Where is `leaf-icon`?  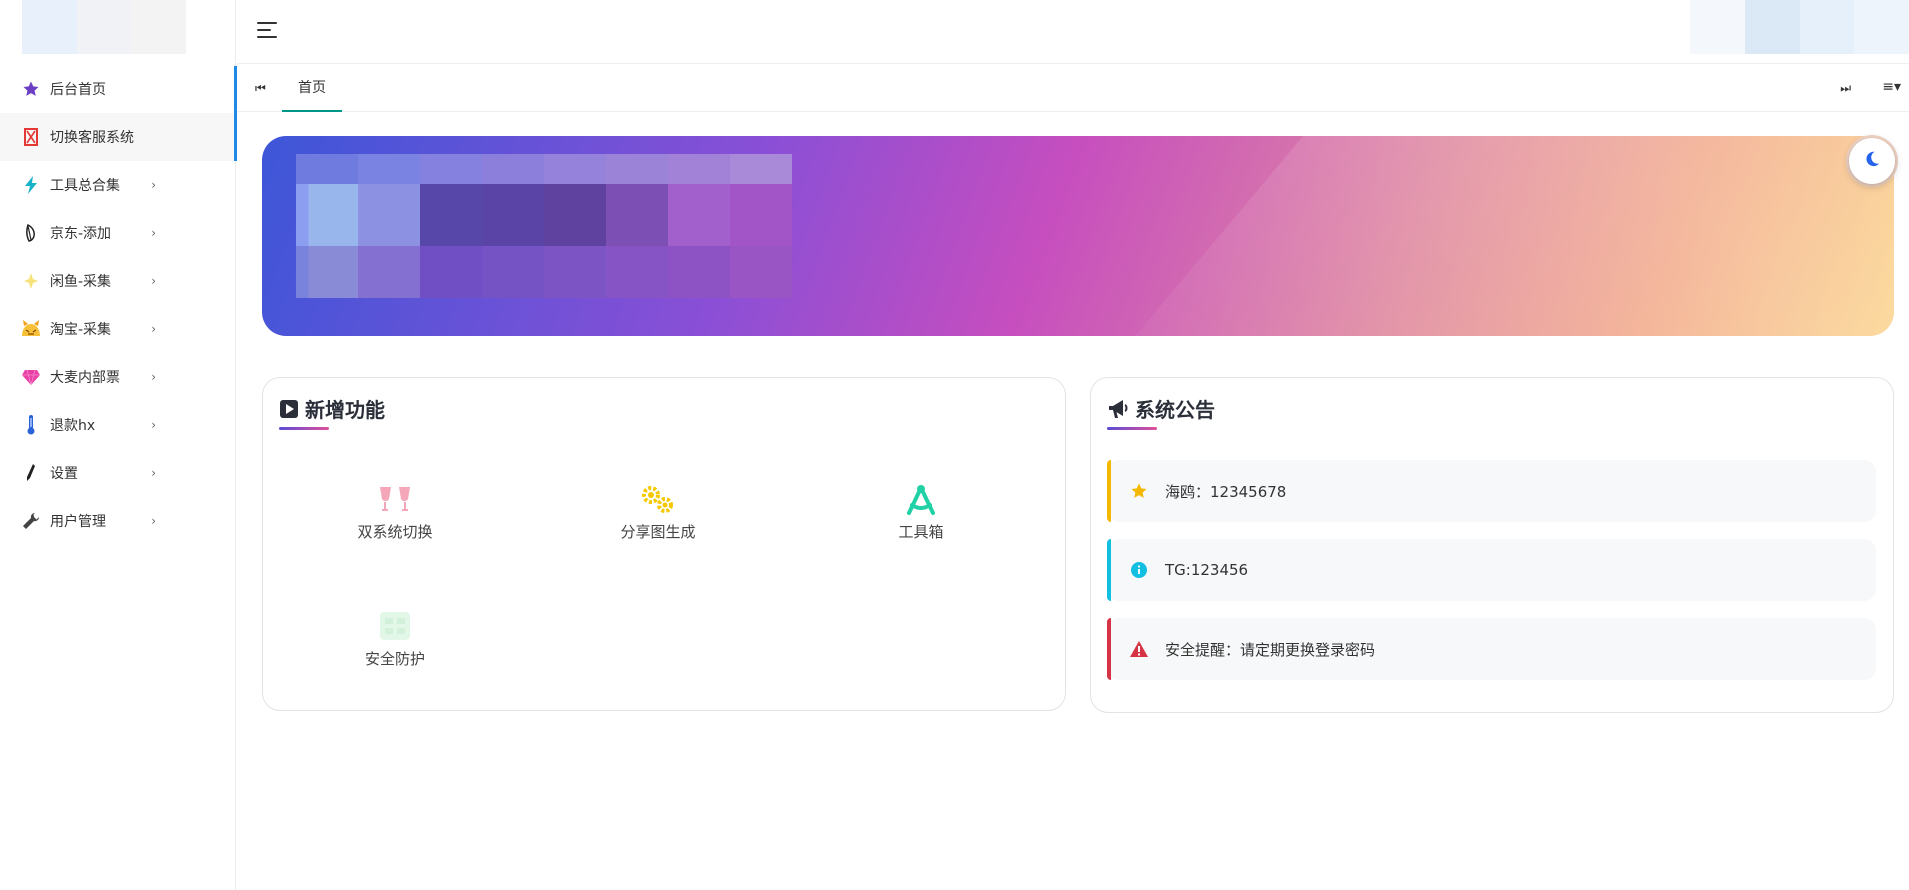 leaf-icon is located at coordinates (31, 233).